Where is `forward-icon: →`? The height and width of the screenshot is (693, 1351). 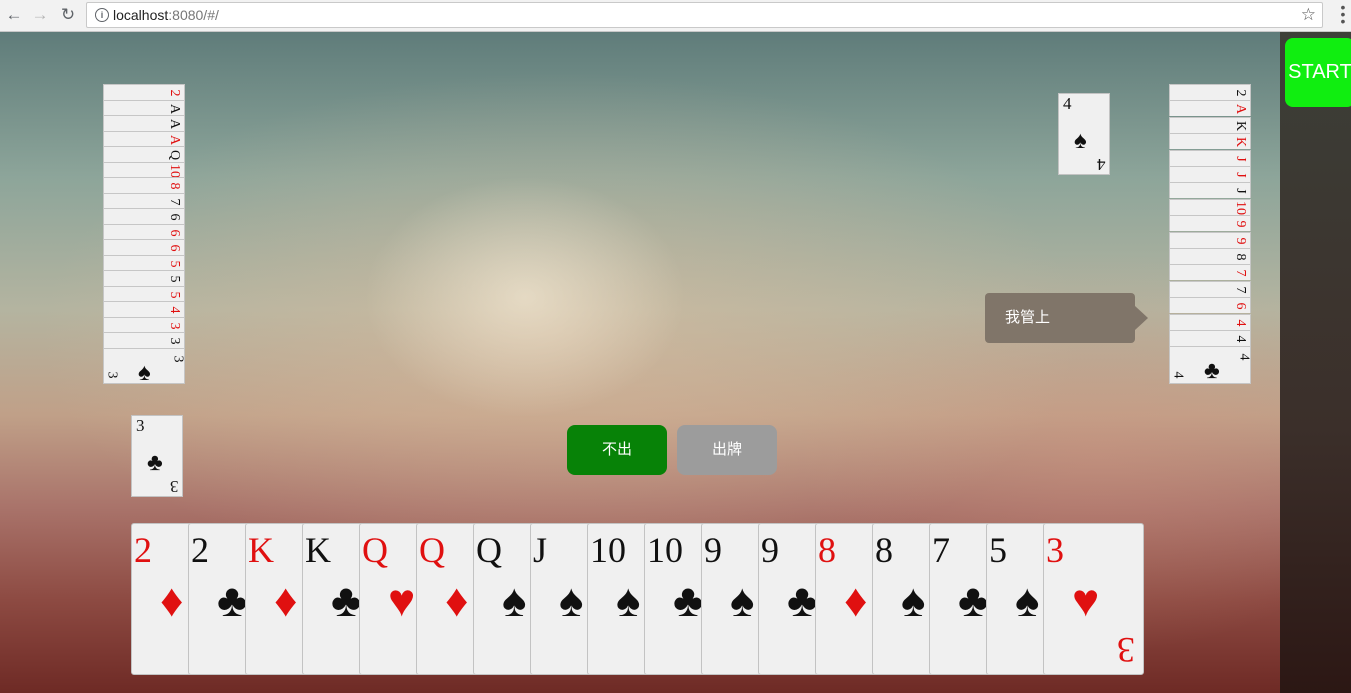
forward-icon: → is located at coordinates (40, 15).